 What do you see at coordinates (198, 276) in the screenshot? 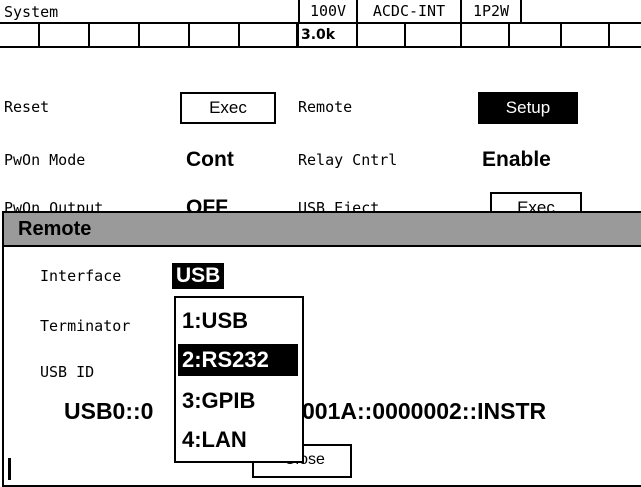
I see `interface-select: USB` at bounding box center [198, 276].